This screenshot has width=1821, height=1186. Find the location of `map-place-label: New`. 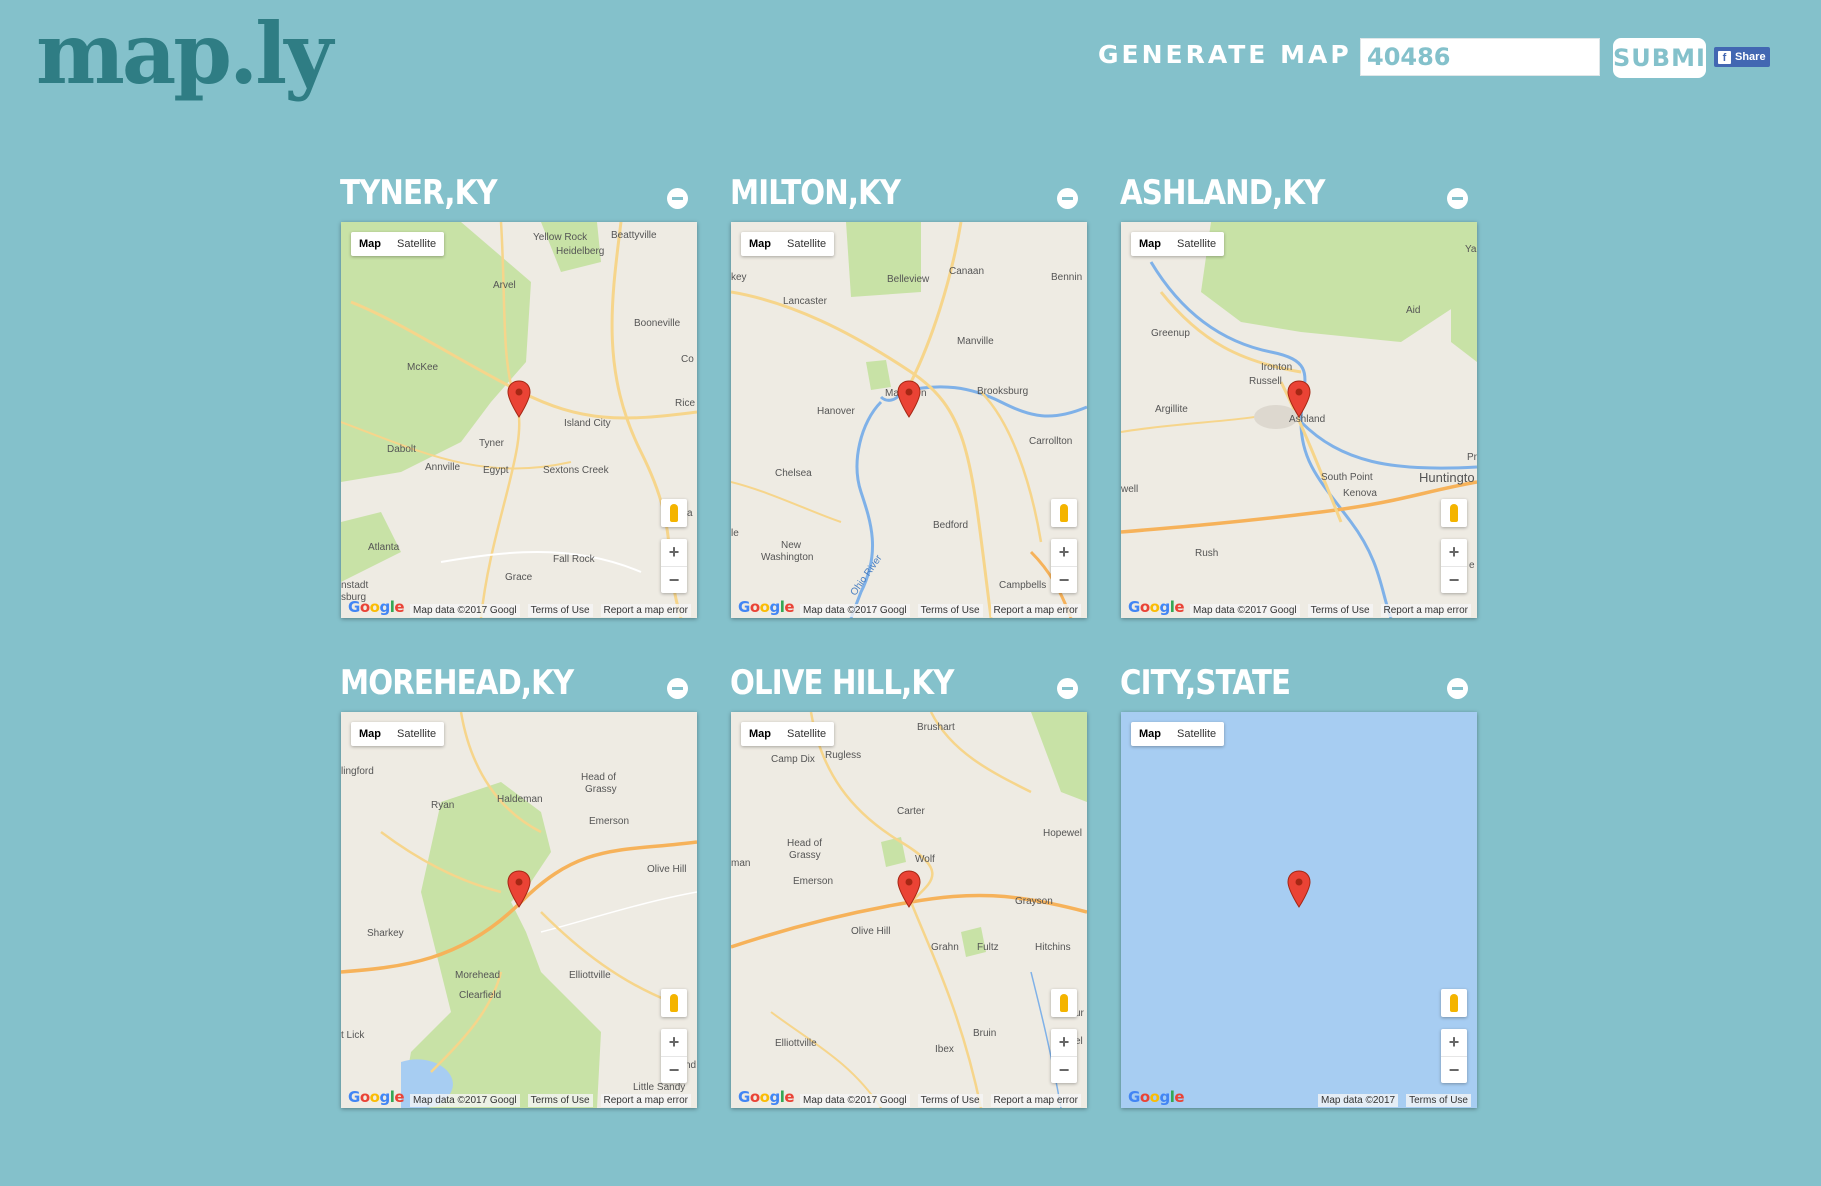

map-place-label: New is located at coordinates (791, 545).